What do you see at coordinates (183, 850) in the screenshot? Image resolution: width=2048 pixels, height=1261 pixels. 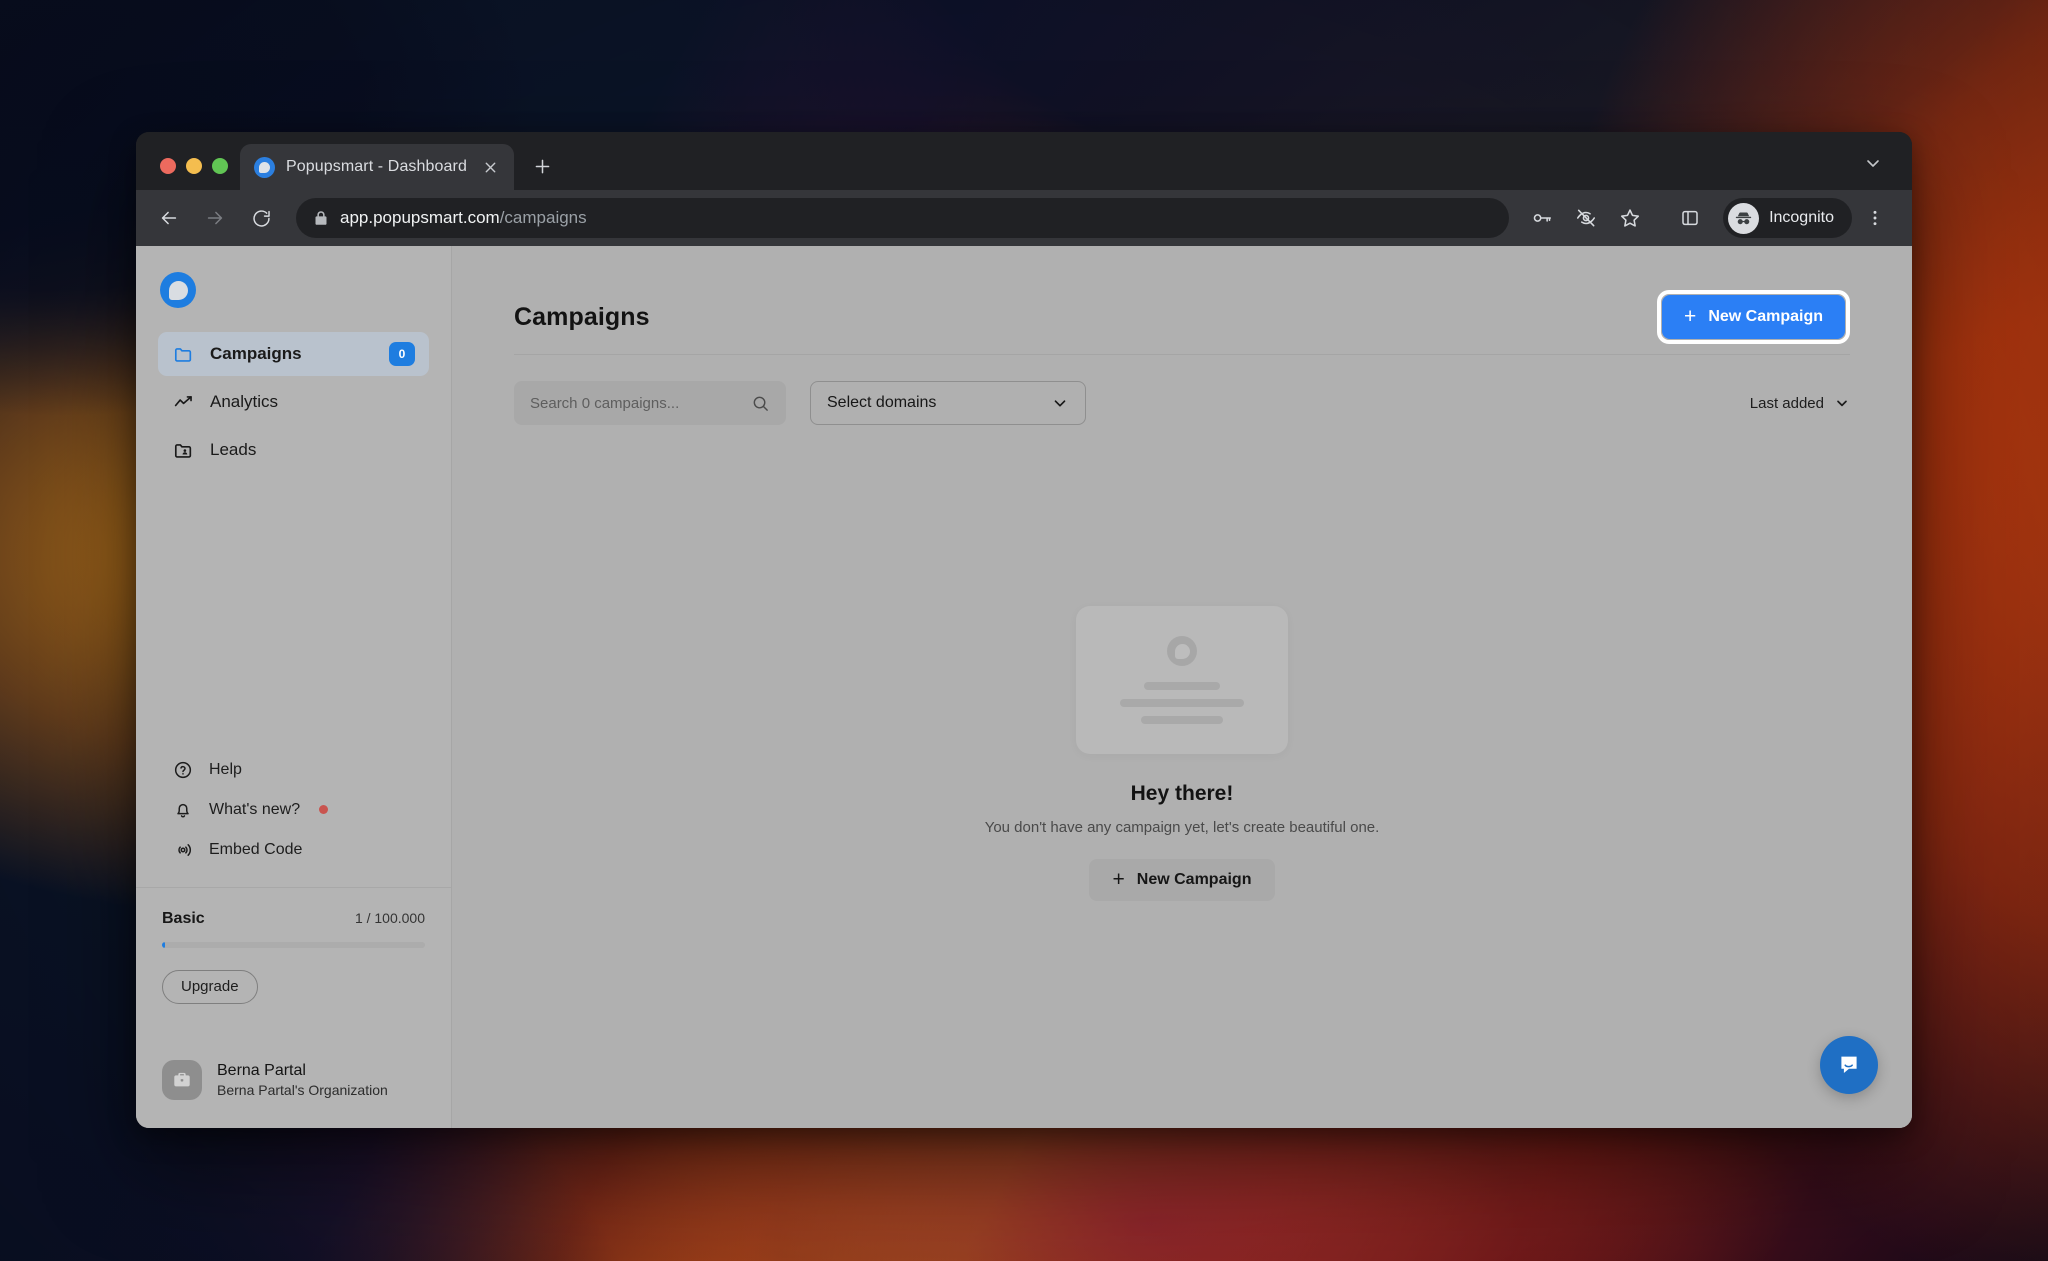 I see `embed-code-icon` at bounding box center [183, 850].